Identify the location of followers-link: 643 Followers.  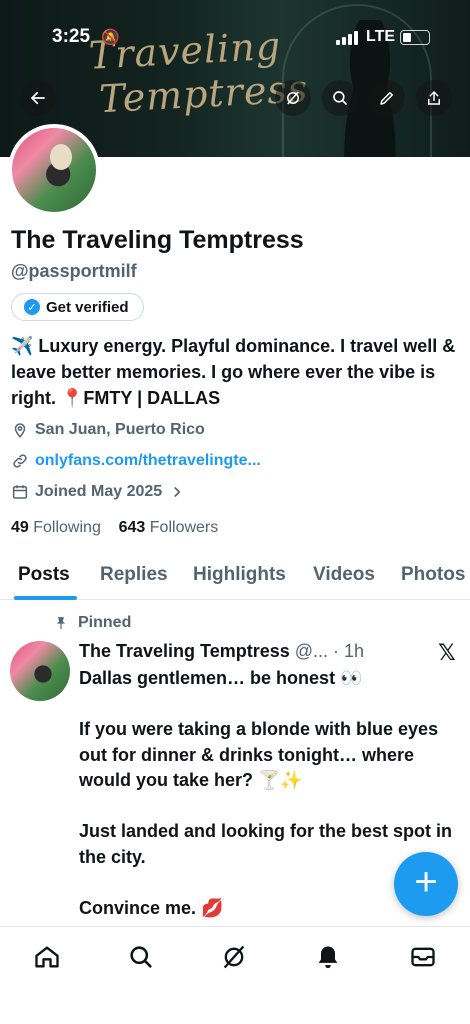
(169, 527).